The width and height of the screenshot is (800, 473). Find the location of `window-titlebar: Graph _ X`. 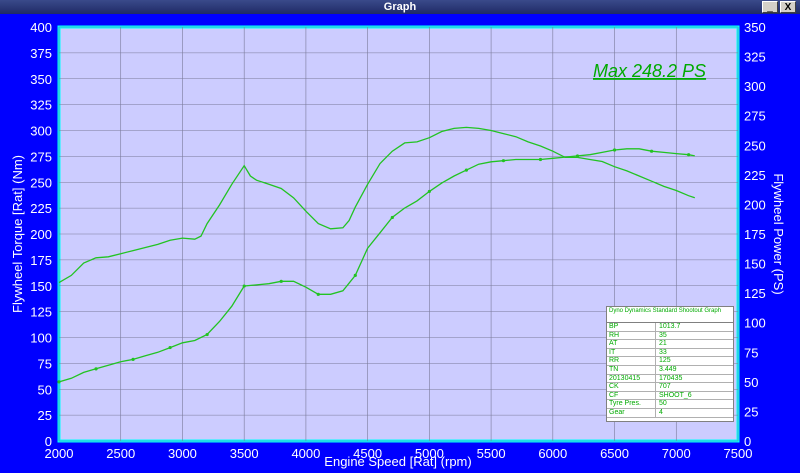

window-titlebar: Graph _ X is located at coordinates (400, 7).